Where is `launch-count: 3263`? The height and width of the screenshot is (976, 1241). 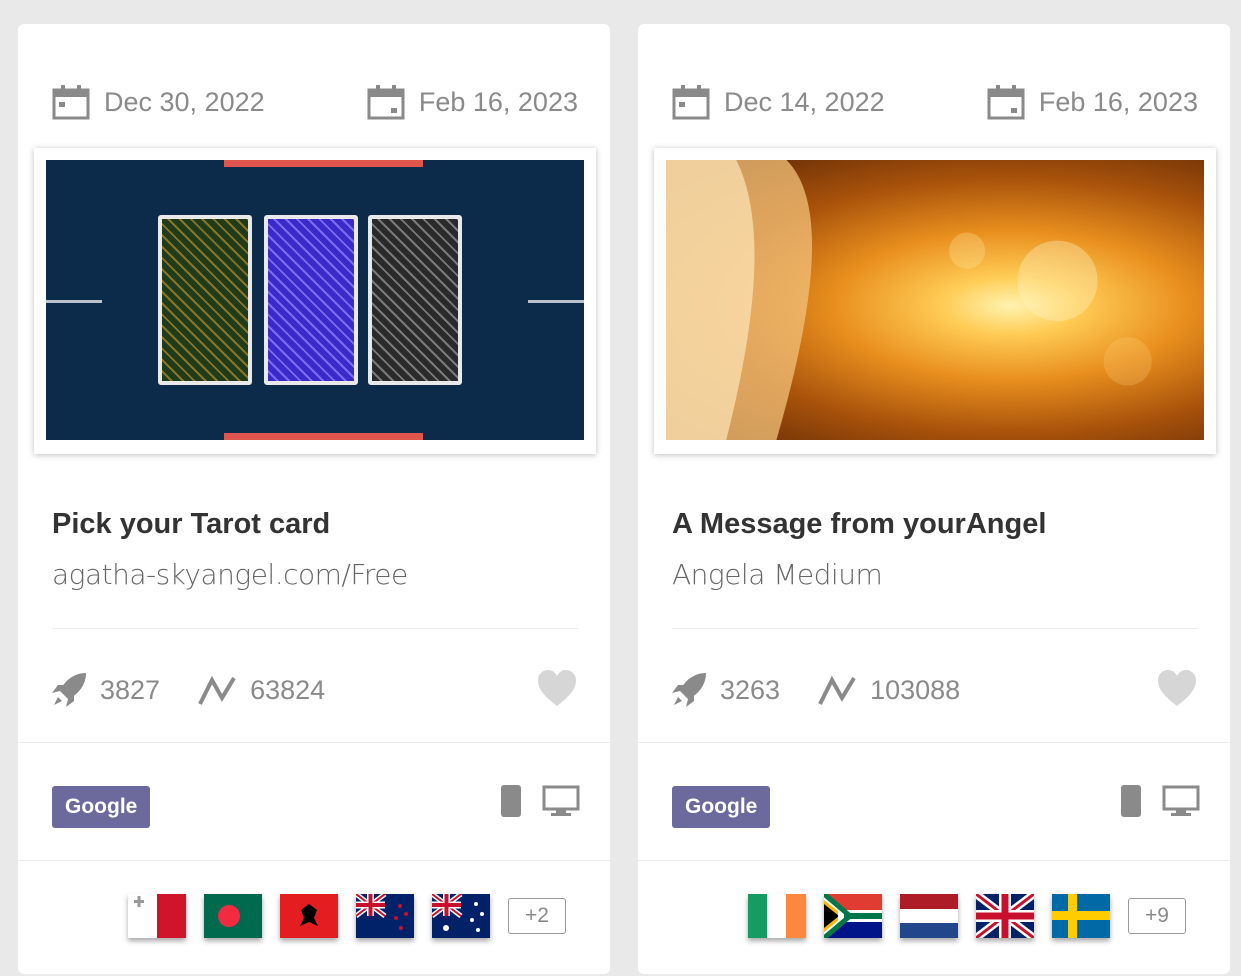 launch-count: 3263 is located at coordinates (750, 689).